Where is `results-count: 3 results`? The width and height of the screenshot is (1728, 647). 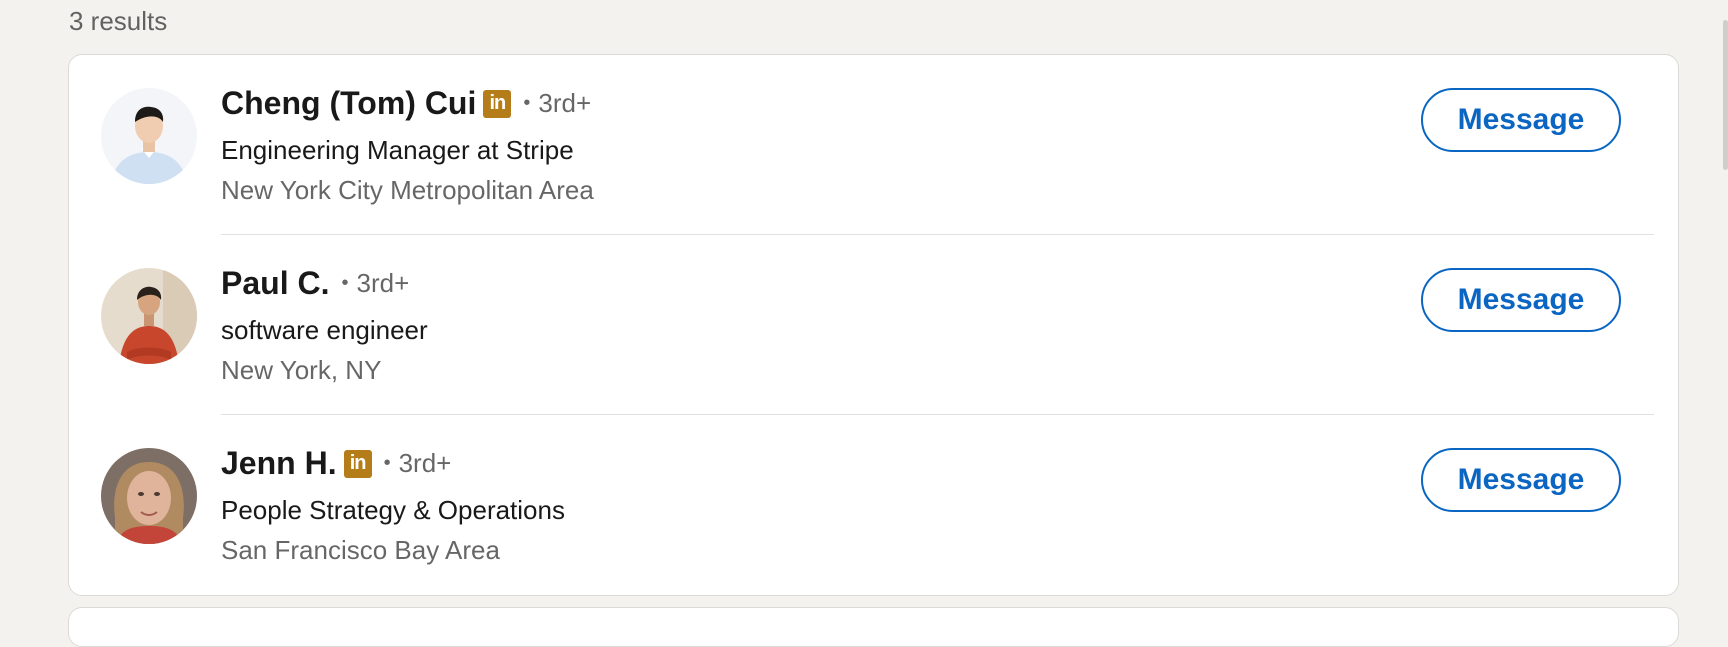
results-count: 3 results is located at coordinates (118, 21).